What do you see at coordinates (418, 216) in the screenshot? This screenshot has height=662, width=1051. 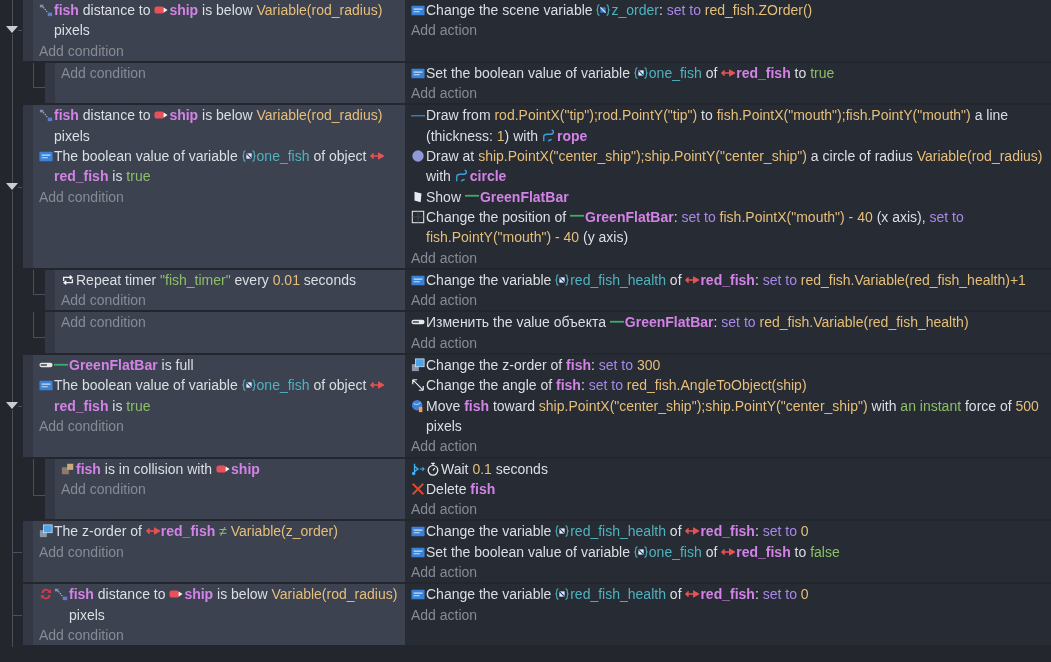 I see `square-icon` at bounding box center [418, 216].